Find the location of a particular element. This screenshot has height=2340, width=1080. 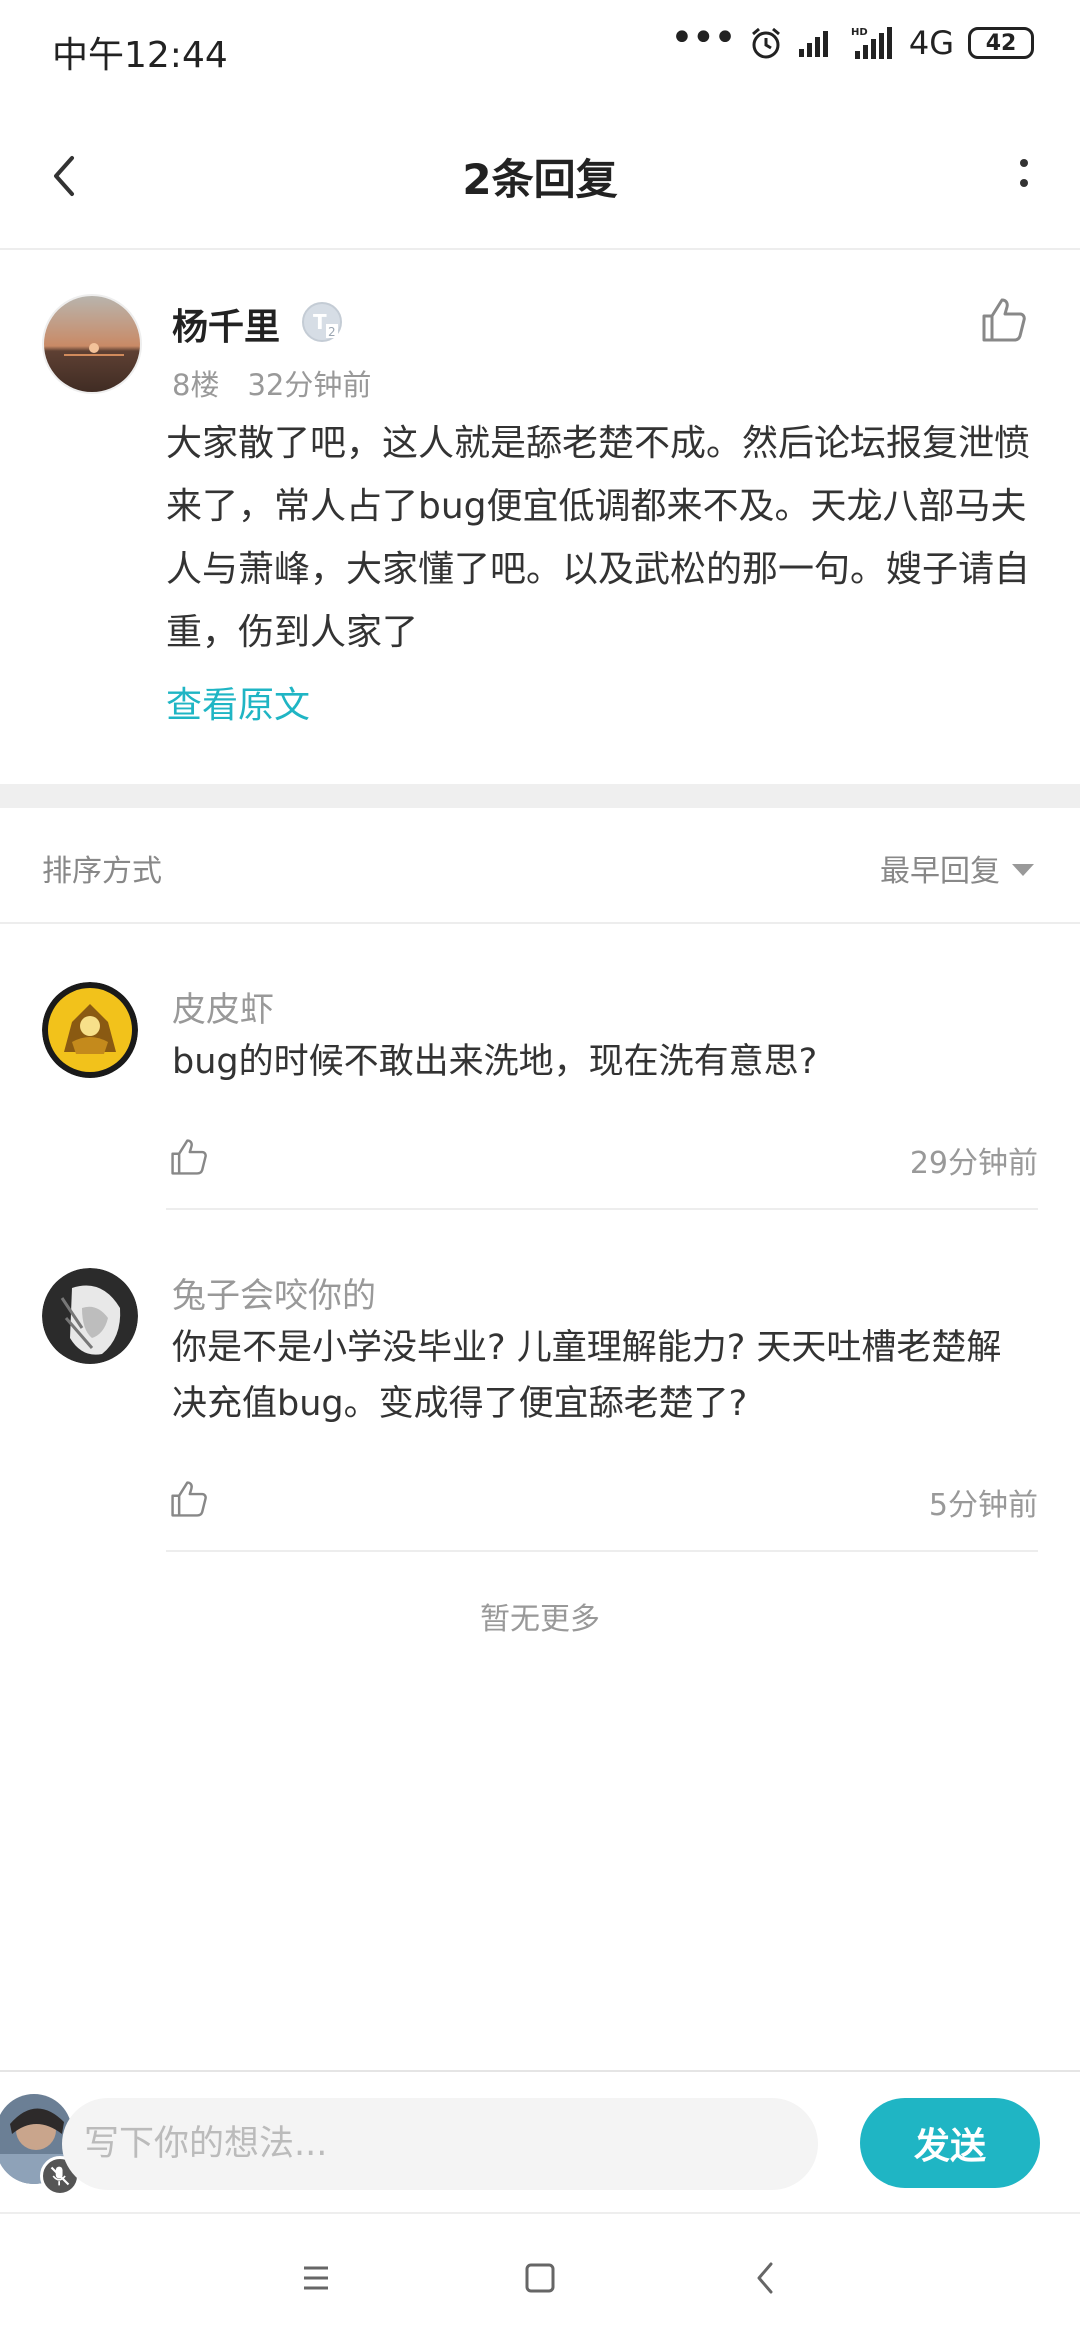

sort-dropdown: 最早回复 is located at coordinates (957, 868).